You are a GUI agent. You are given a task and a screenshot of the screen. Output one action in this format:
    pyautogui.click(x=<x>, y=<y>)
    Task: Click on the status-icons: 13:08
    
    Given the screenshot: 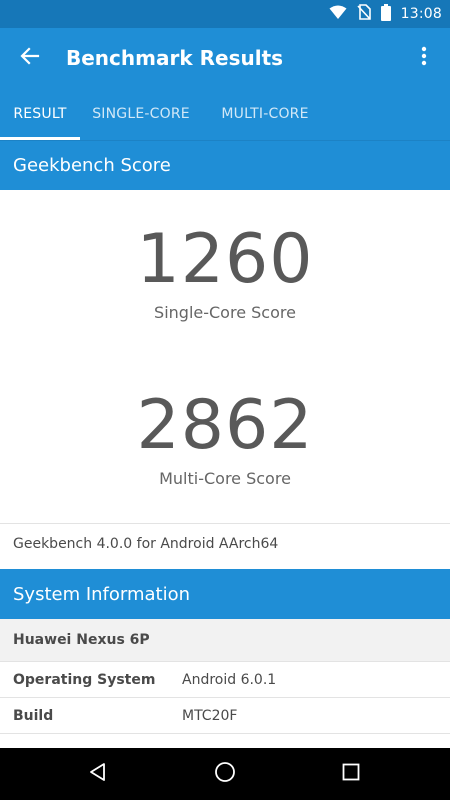 What is the action you would take?
    pyautogui.click(x=385, y=14)
    